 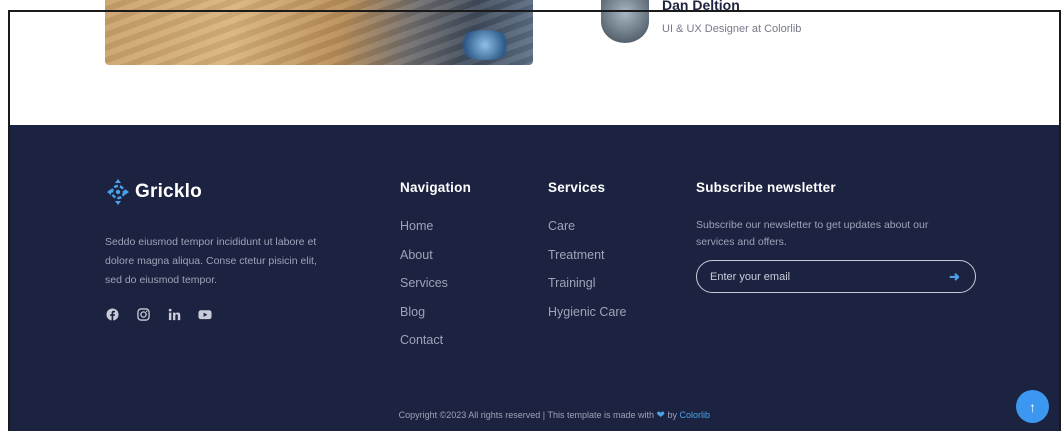 What do you see at coordinates (168, 191) in the screenshot?
I see `logo-text: Gricklo` at bounding box center [168, 191].